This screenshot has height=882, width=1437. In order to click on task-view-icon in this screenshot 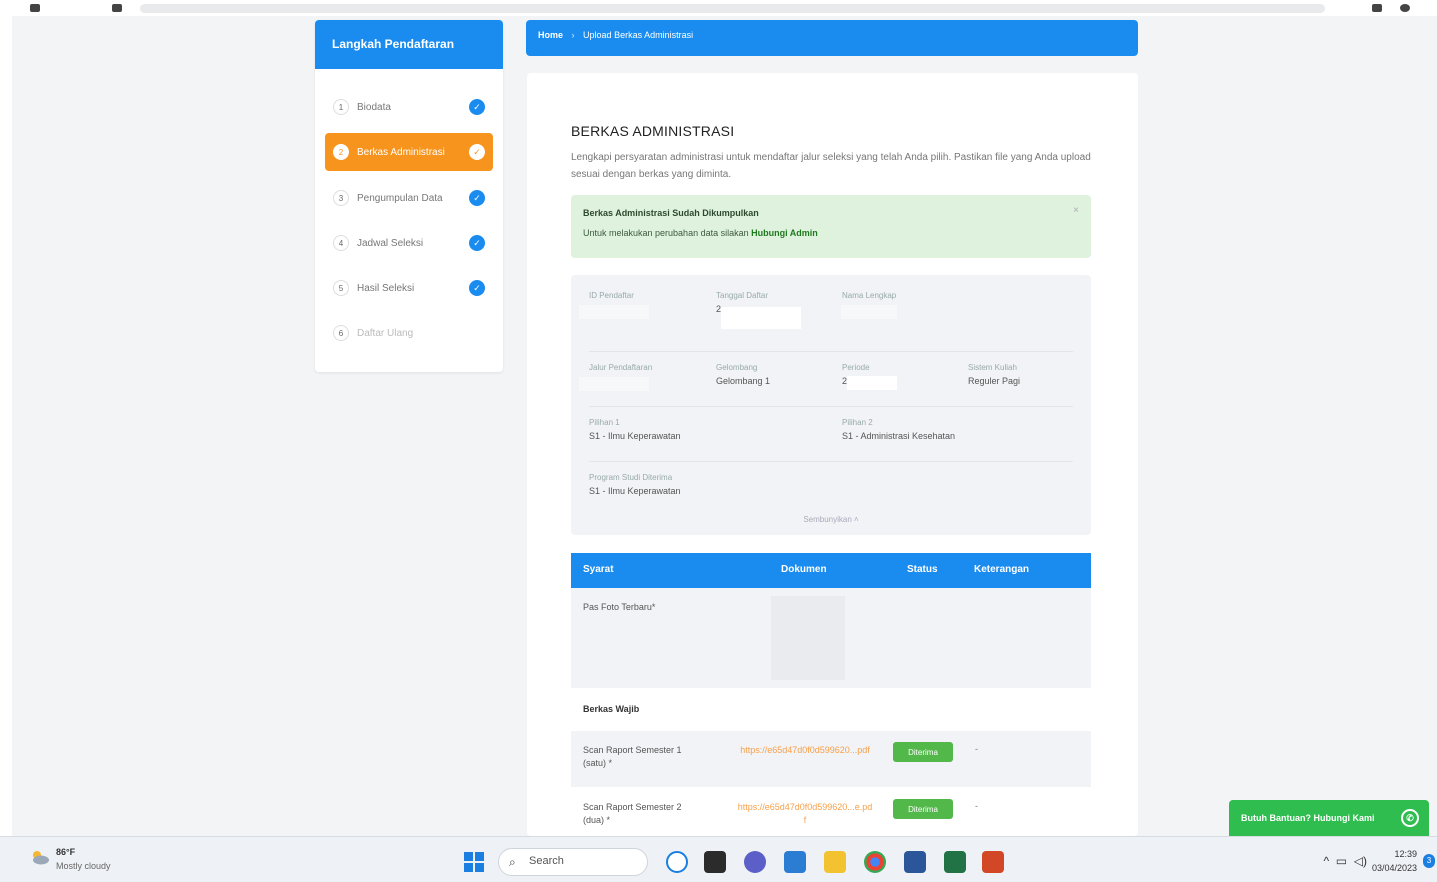, I will do `click(715, 862)`.